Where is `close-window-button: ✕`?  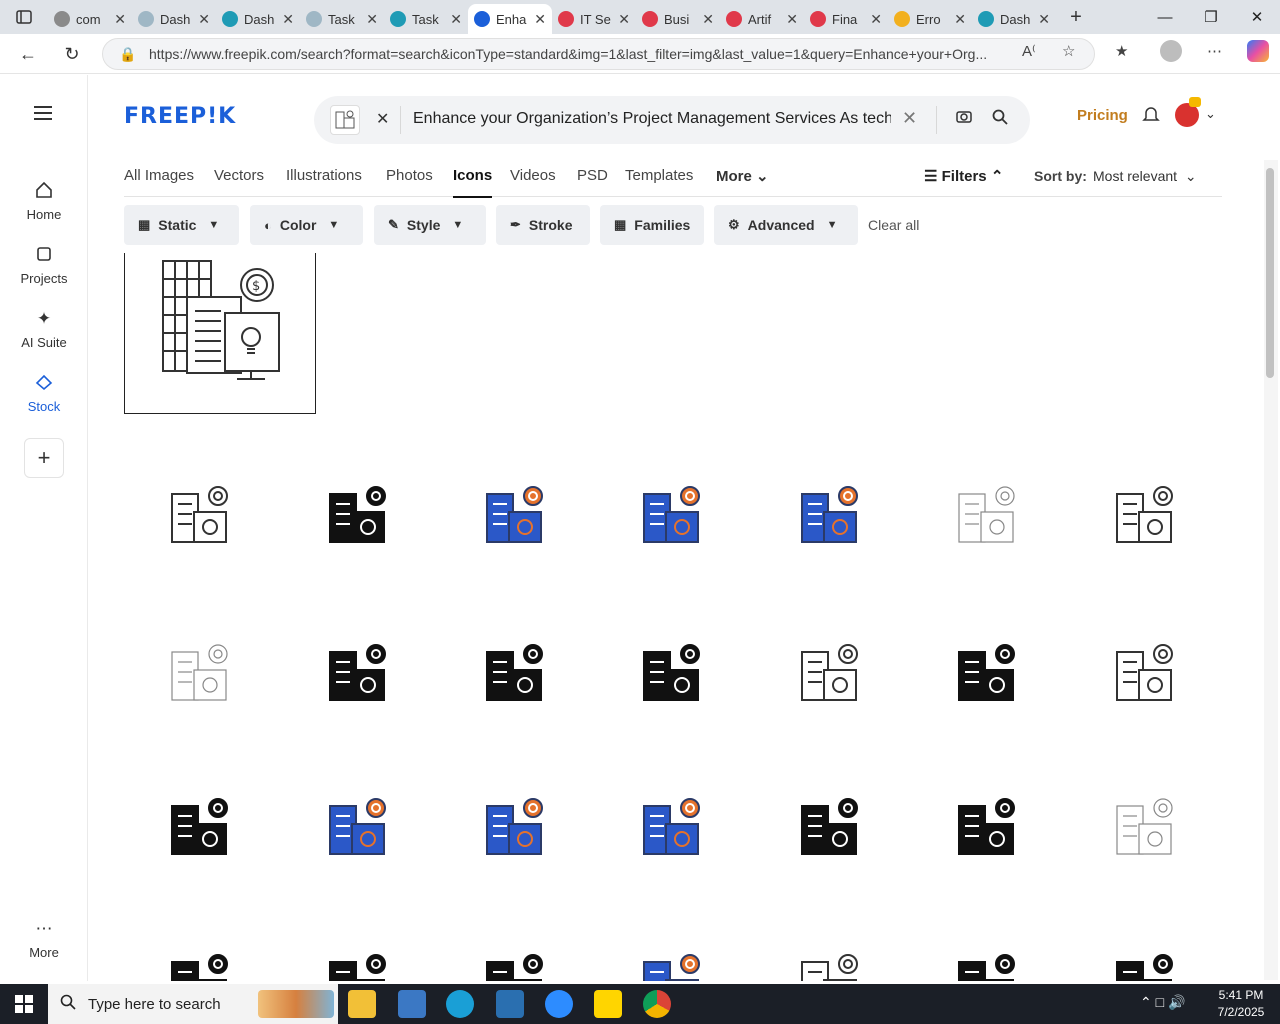
close-window-button: ✕ is located at coordinates (1257, 17).